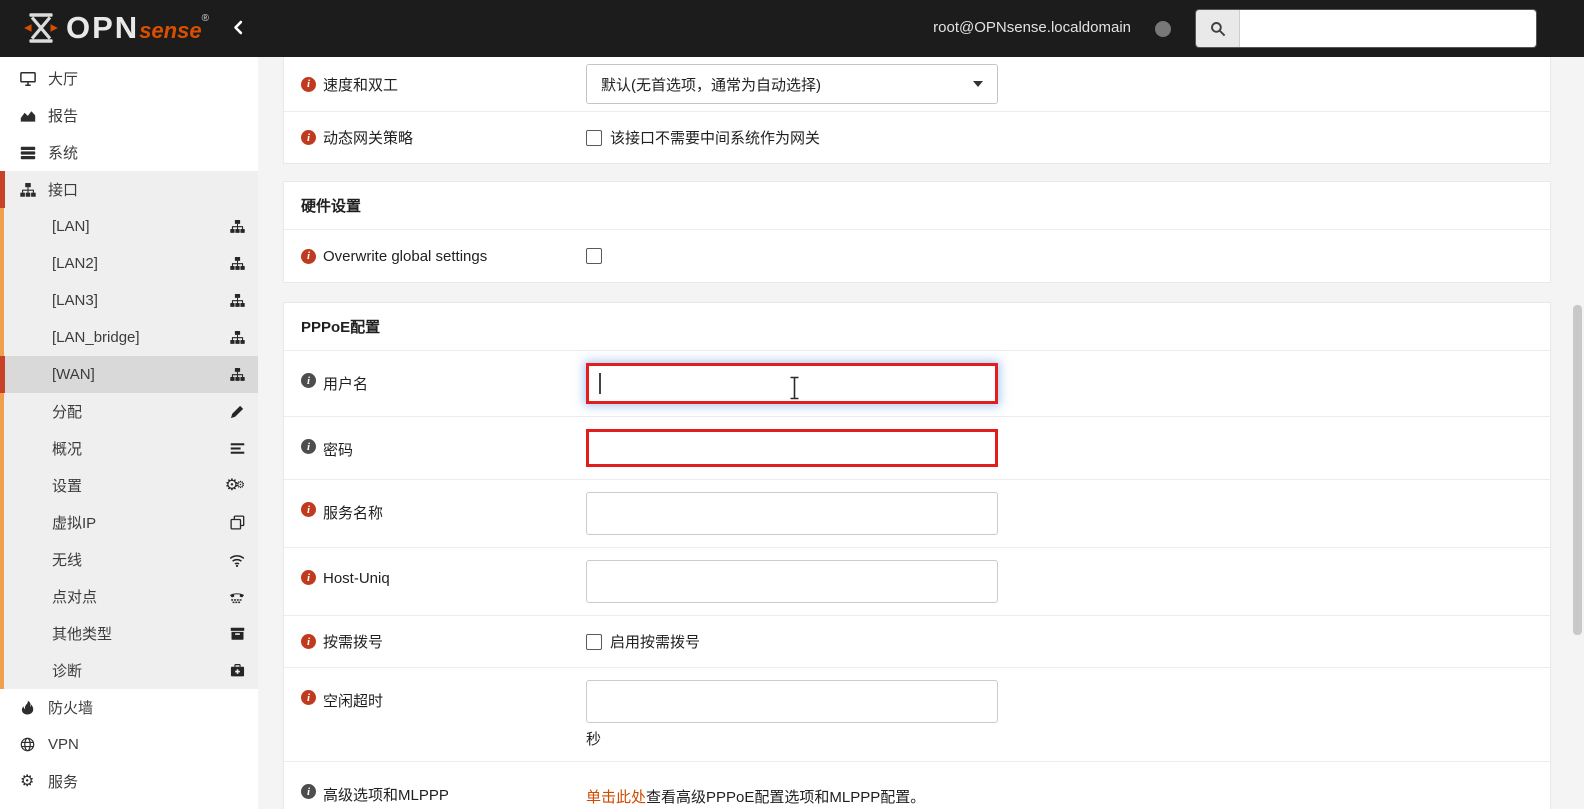 The width and height of the screenshot is (1584, 809). What do you see at coordinates (237, 411) in the screenshot?
I see `pencil-icon` at bounding box center [237, 411].